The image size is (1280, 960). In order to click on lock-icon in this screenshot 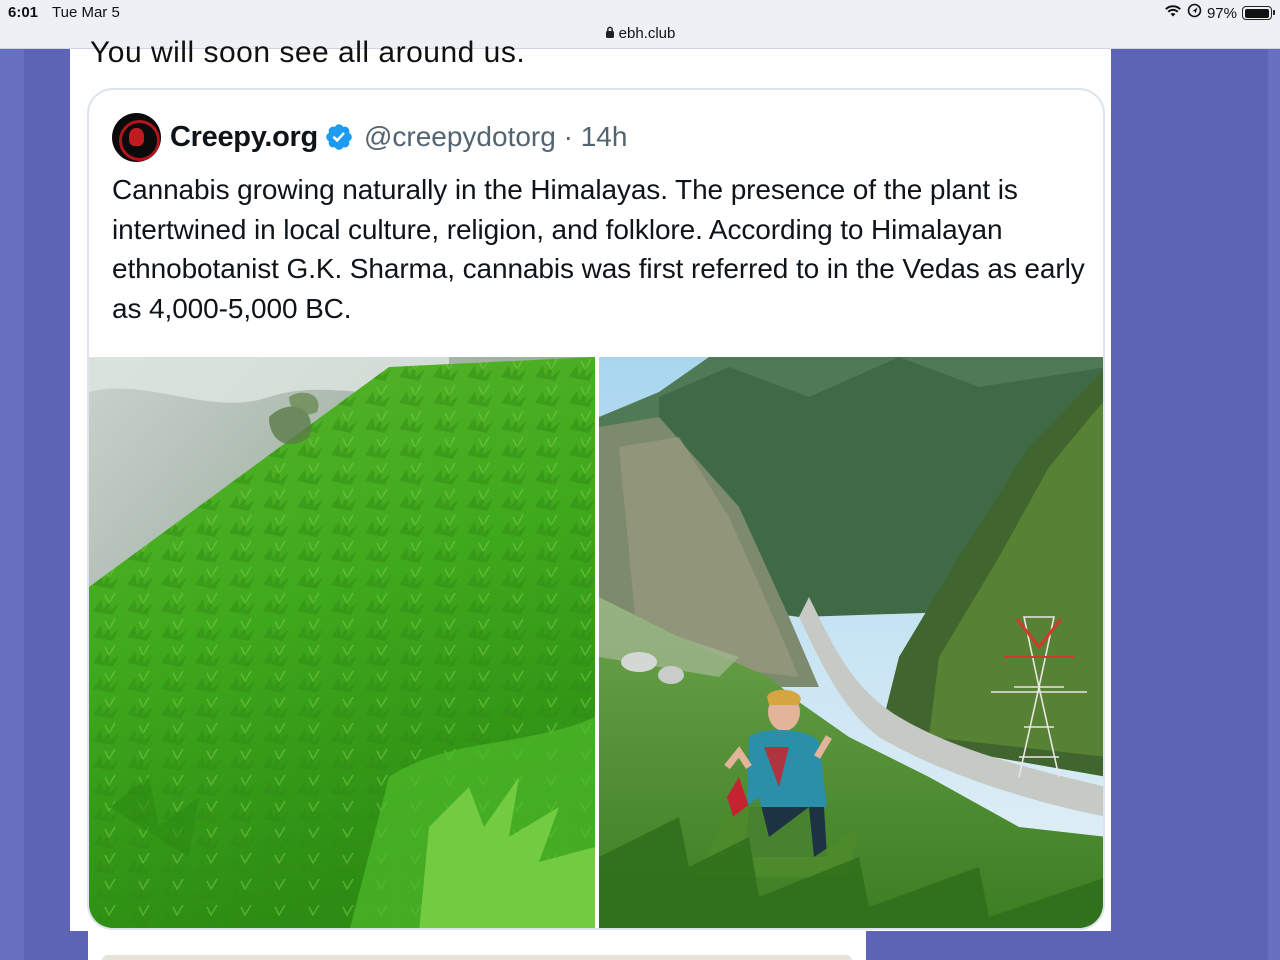, I will do `click(610, 34)`.